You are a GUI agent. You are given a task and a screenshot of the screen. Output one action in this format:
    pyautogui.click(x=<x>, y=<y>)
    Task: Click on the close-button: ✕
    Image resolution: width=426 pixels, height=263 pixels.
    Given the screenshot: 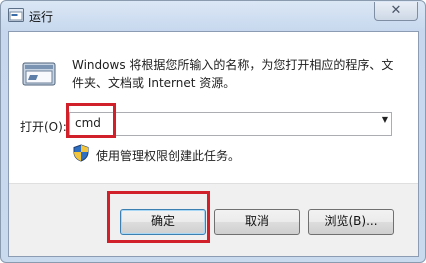 What is the action you would take?
    pyautogui.click(x=396, y=11)
    